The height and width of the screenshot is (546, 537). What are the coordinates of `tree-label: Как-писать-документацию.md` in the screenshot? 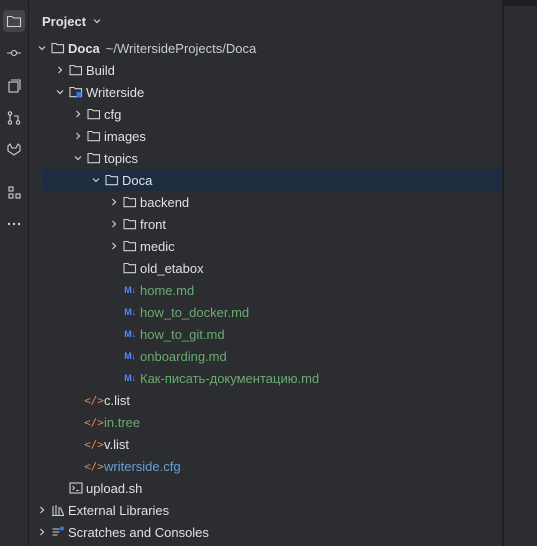 It's located at (230, 378).